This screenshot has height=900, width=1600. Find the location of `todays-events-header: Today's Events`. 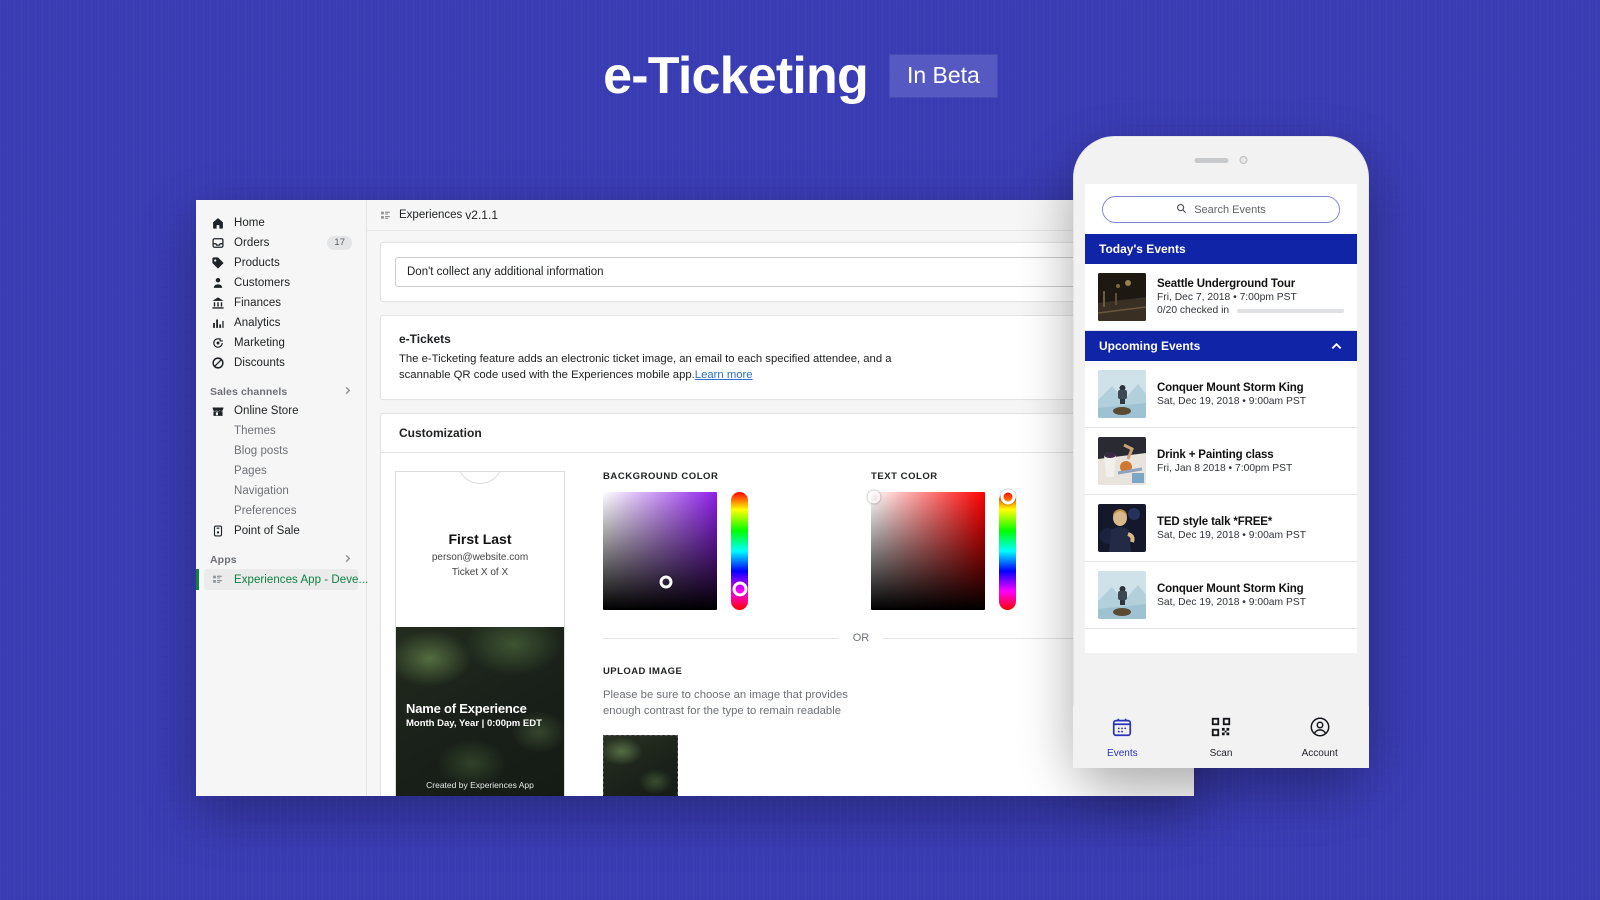

todays-events-header: Today's Events is located at coordinates (1221, 249).